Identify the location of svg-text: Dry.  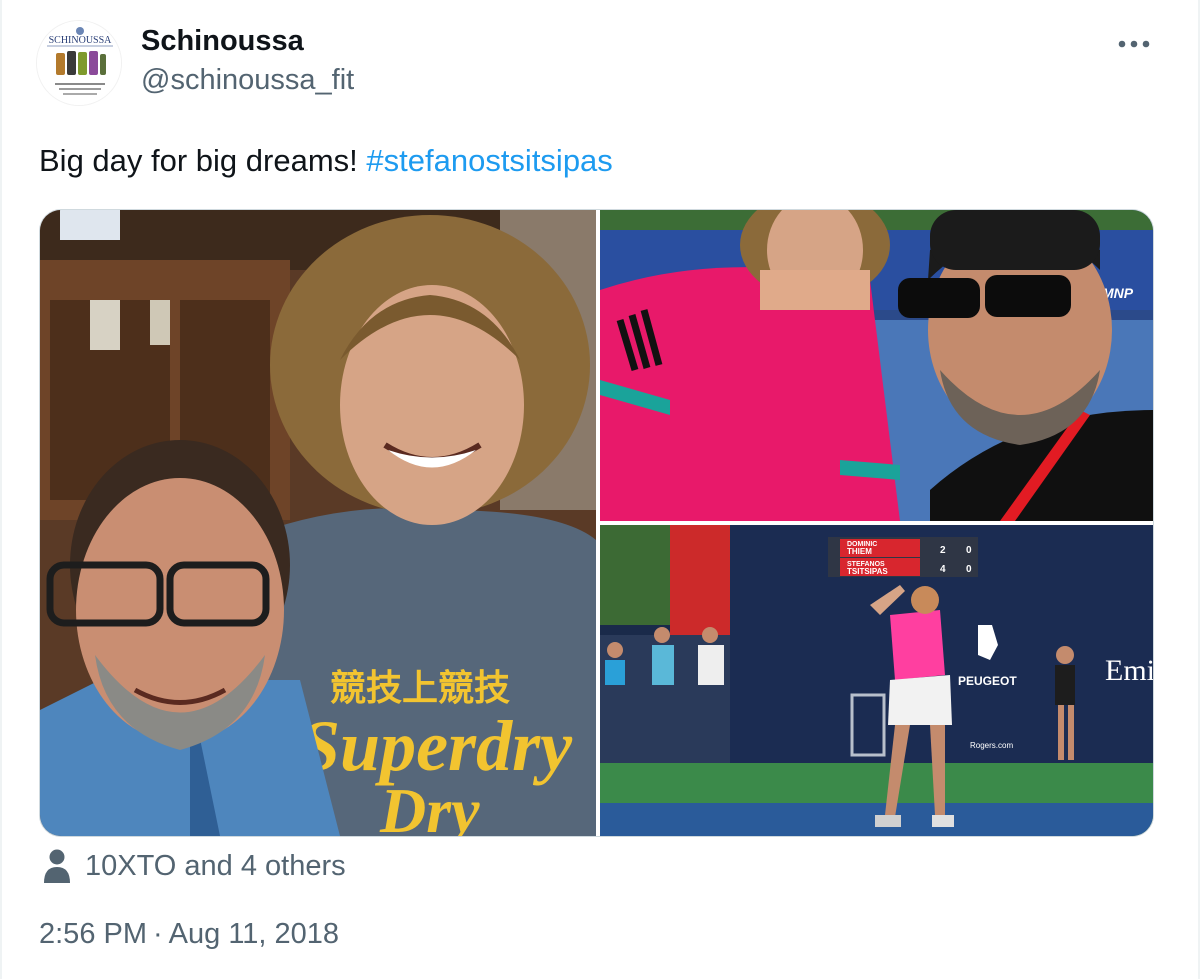
(429, 805).